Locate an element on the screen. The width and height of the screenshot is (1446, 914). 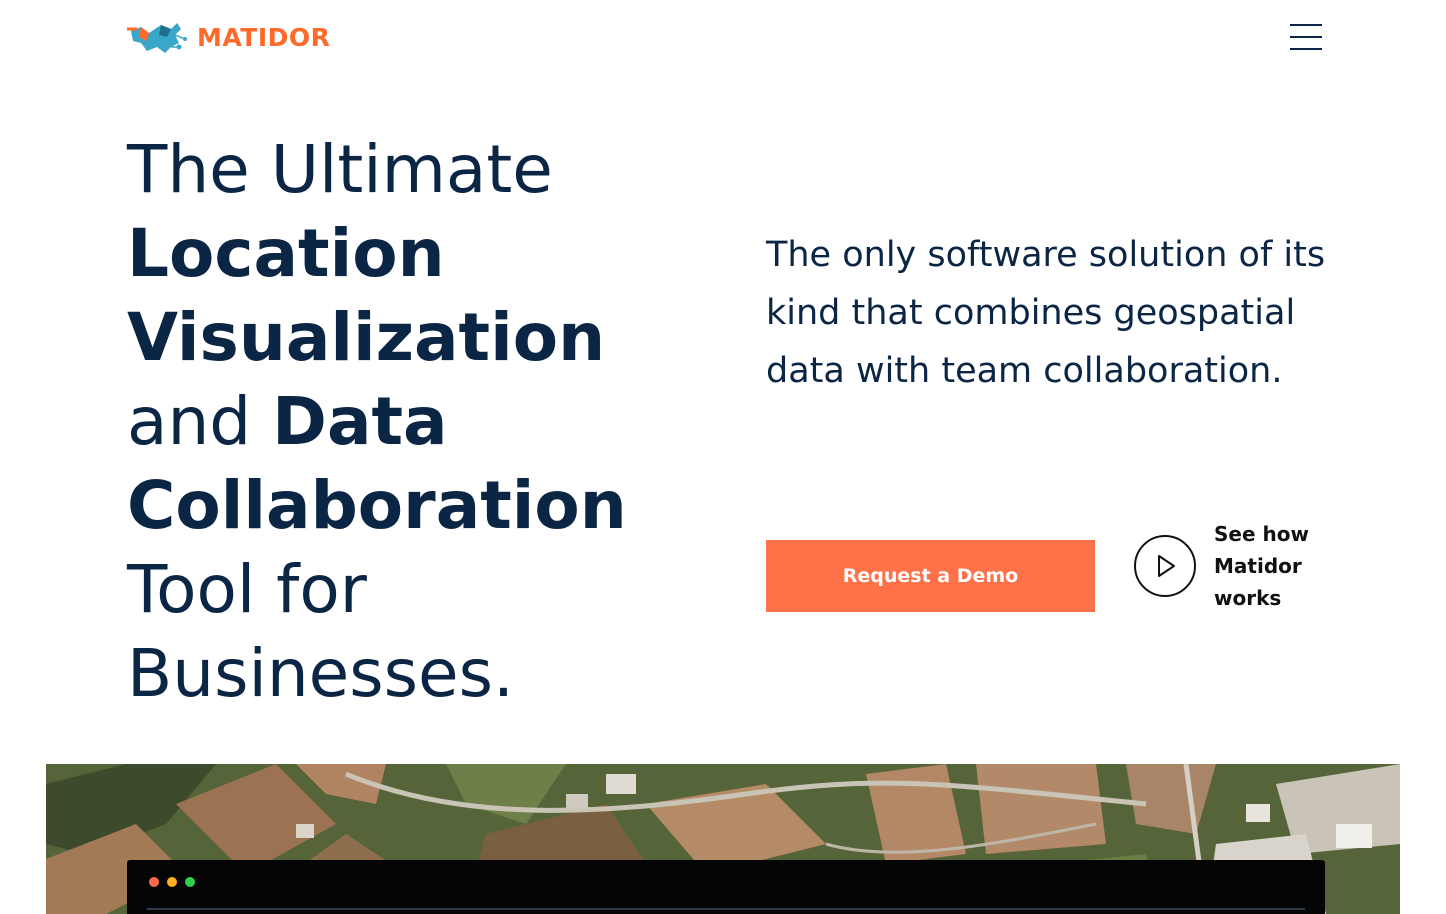
headline-line: Visualization is located at coordinates (427, 338).